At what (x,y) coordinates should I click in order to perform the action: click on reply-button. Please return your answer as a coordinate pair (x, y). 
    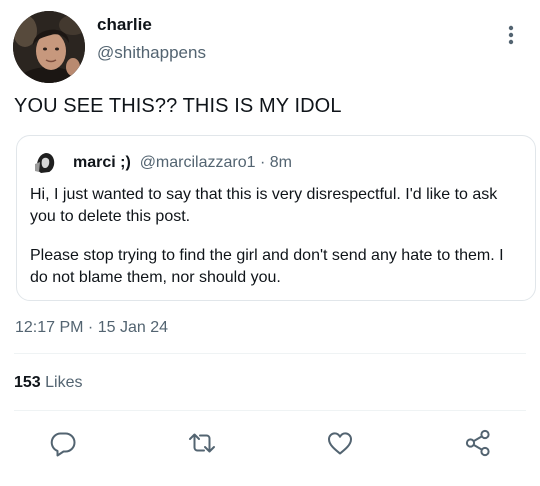
    Looking at the image, I should click on (63, 443).